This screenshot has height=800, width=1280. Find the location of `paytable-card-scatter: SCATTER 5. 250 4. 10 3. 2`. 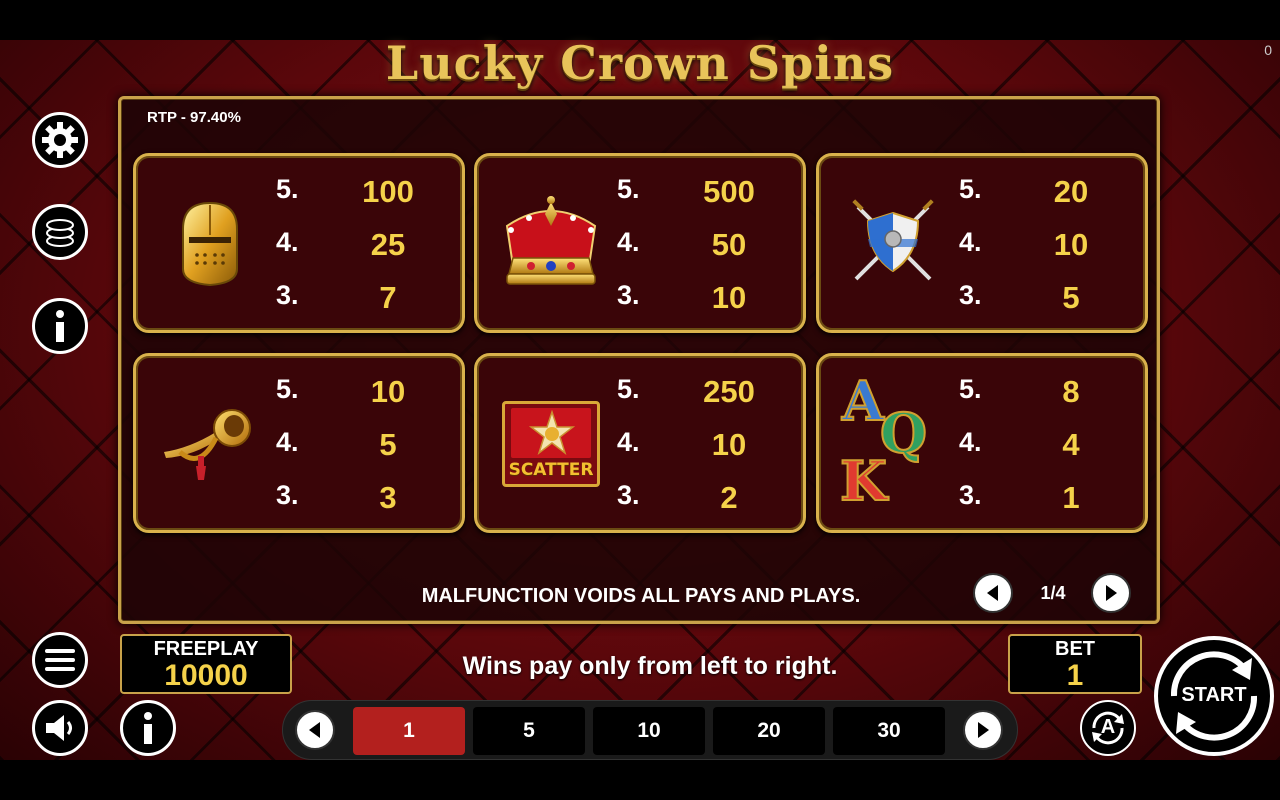

paytable-card-scatter: SCATTER 5. 250 4. 10 3. 2 is located at coordinates (640, 443).